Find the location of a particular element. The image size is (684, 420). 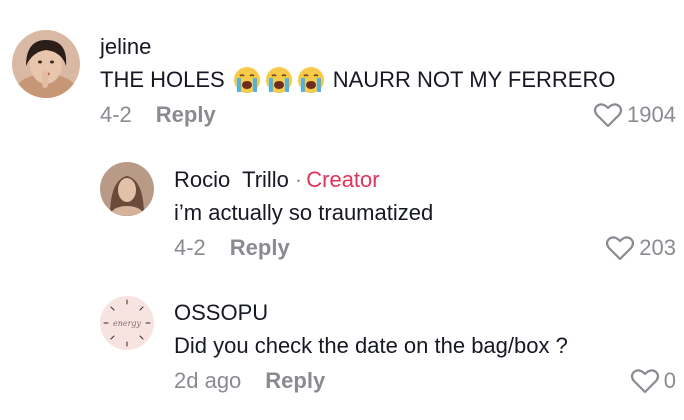

comment-username: OSSOPU is located at coordinates (221, 313).